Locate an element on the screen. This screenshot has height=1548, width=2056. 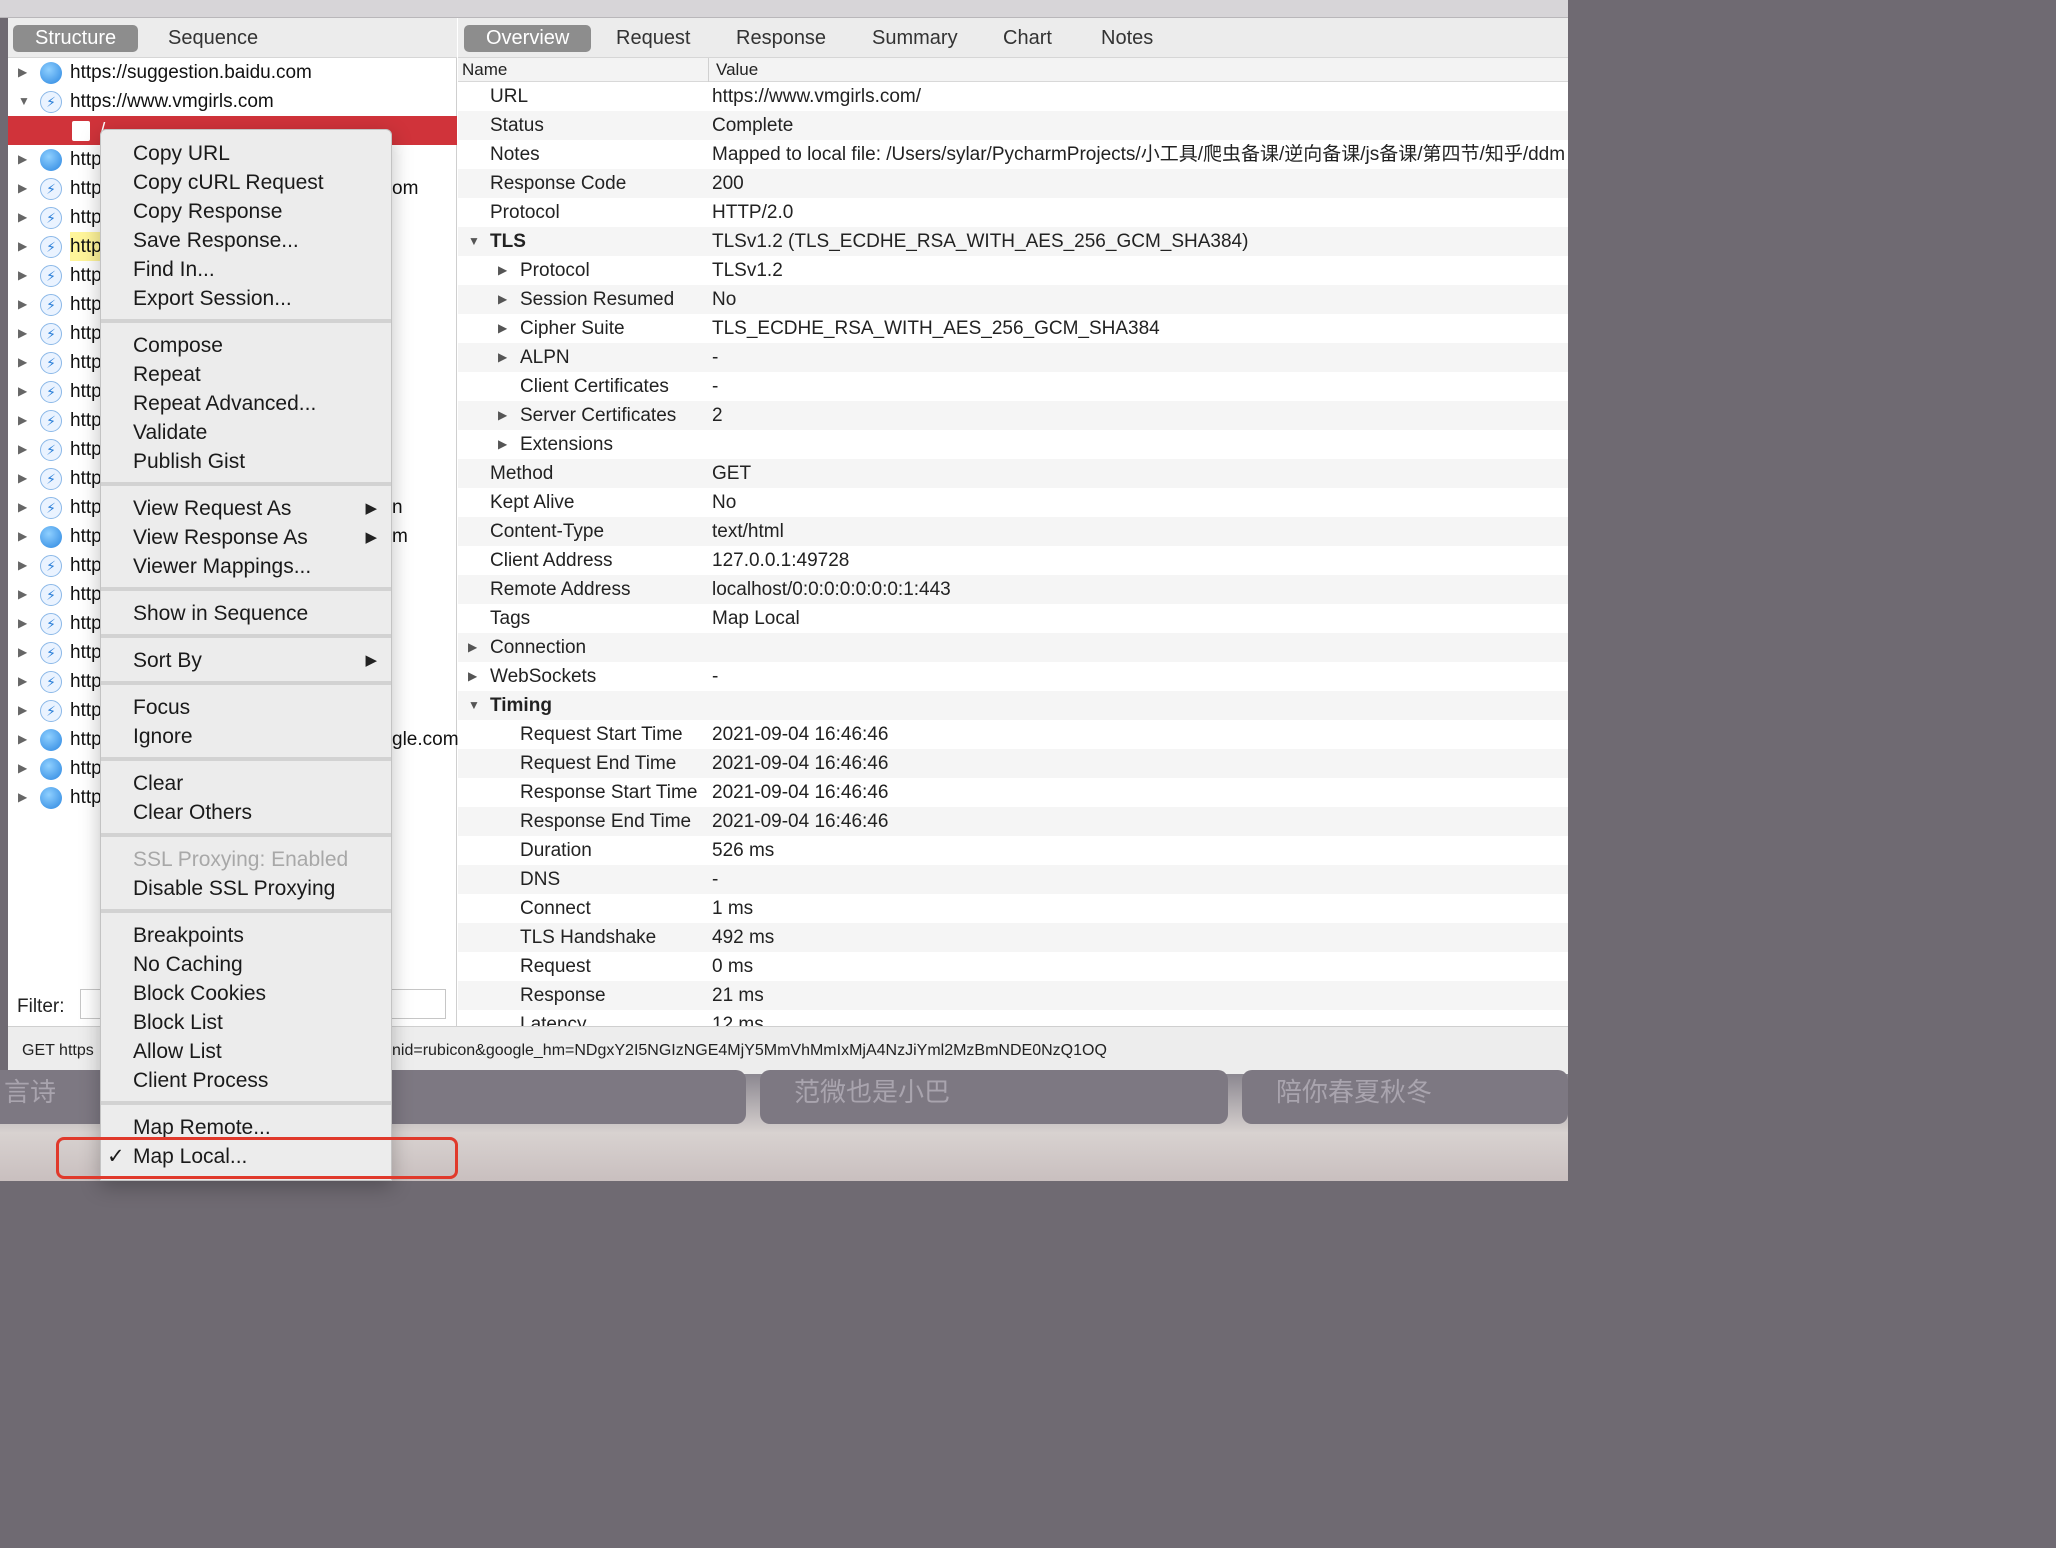
detail-row: Content-Type text/html is located at coordinates (1013, 531).